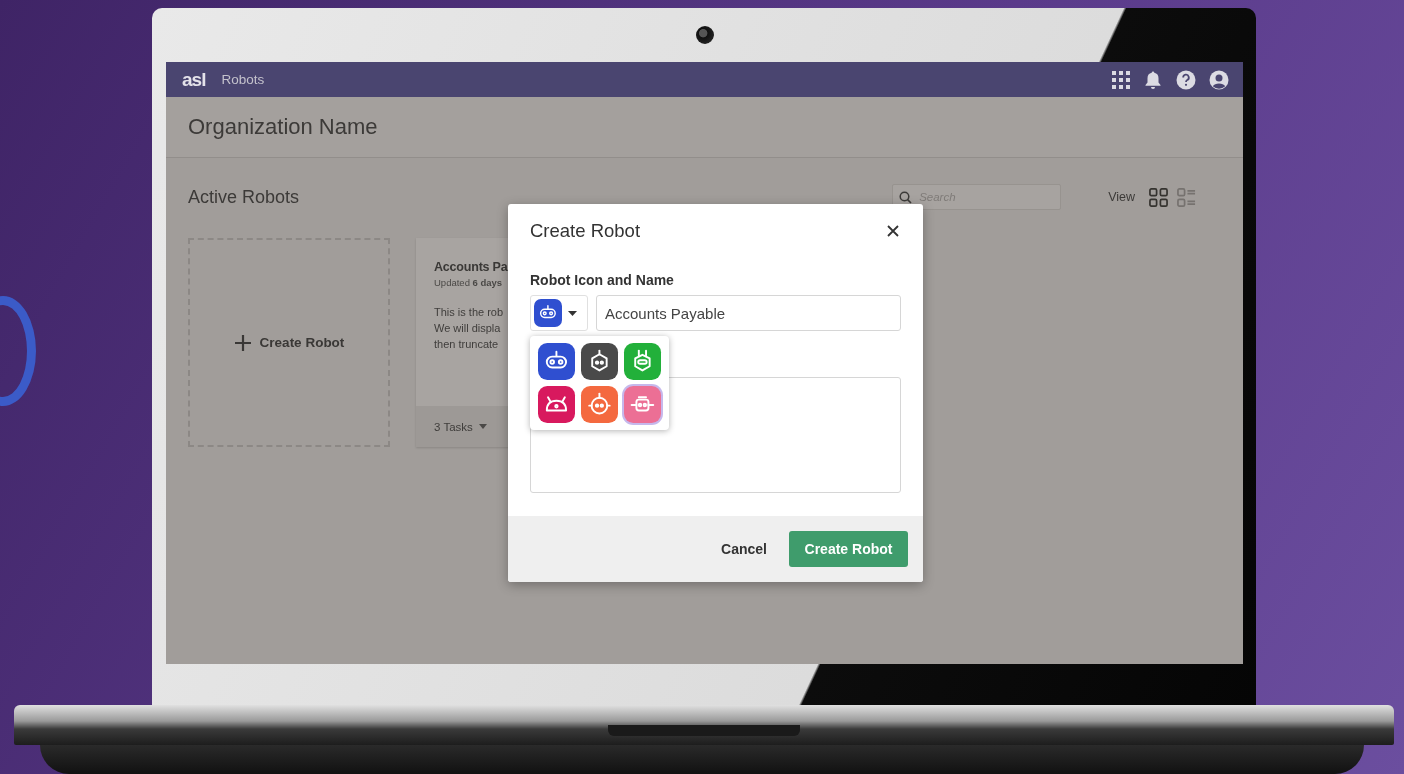  I want to click on help-icon, so click(1186, 79).